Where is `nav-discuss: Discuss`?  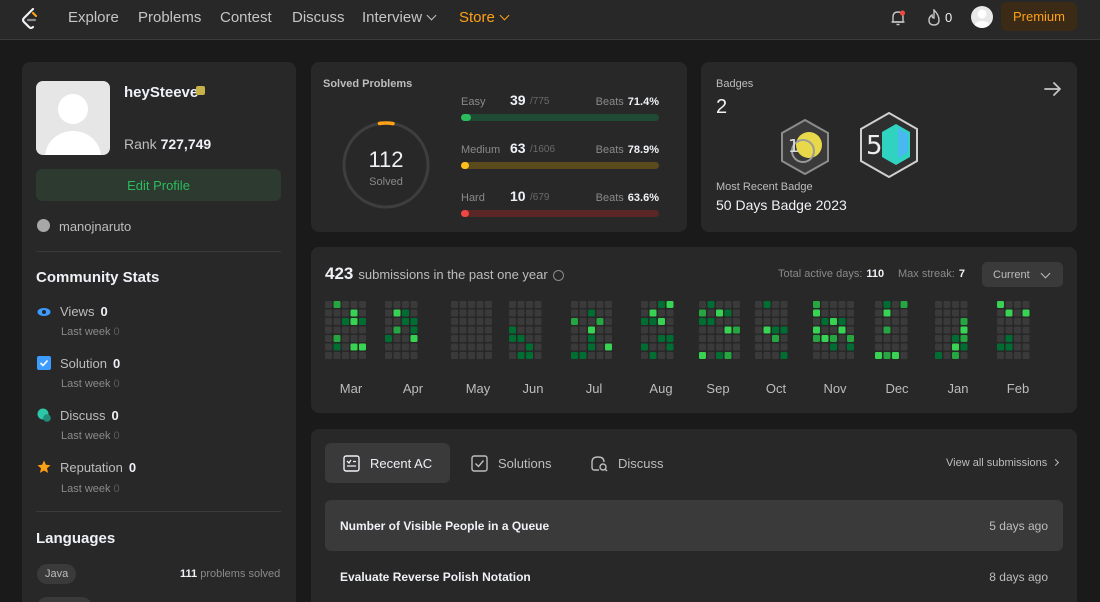 nav-discuss: Discuss is located at coordinates (318, 17).